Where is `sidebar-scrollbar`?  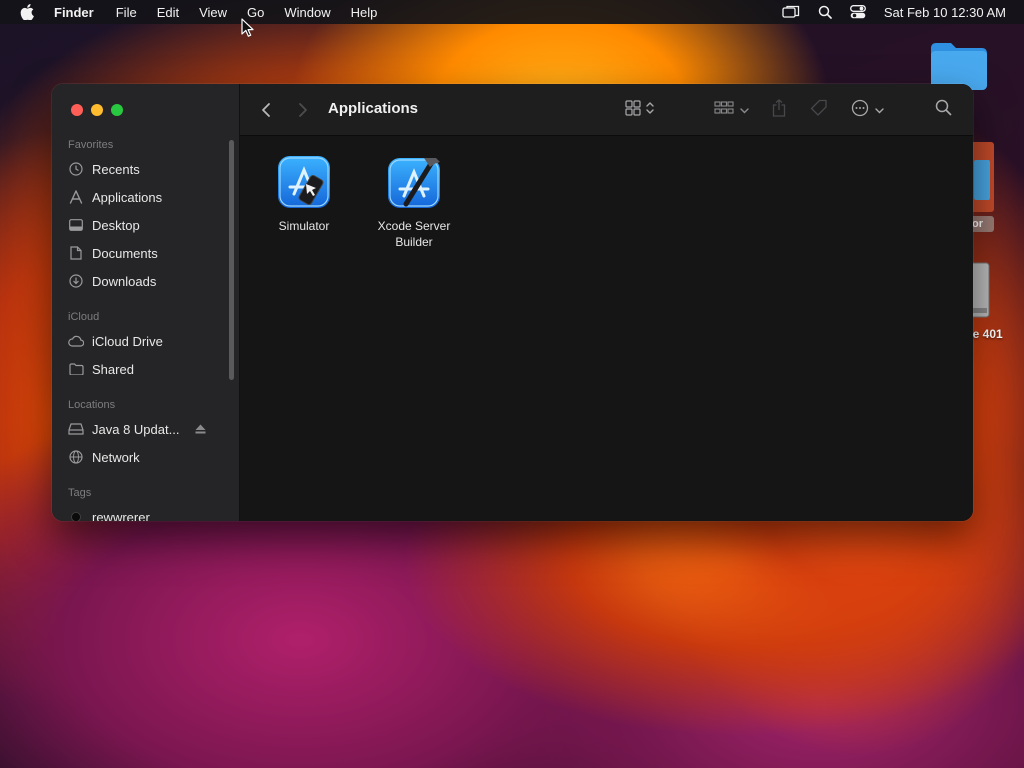
sidebar-scrollbar is located at coordinates (231, 260).